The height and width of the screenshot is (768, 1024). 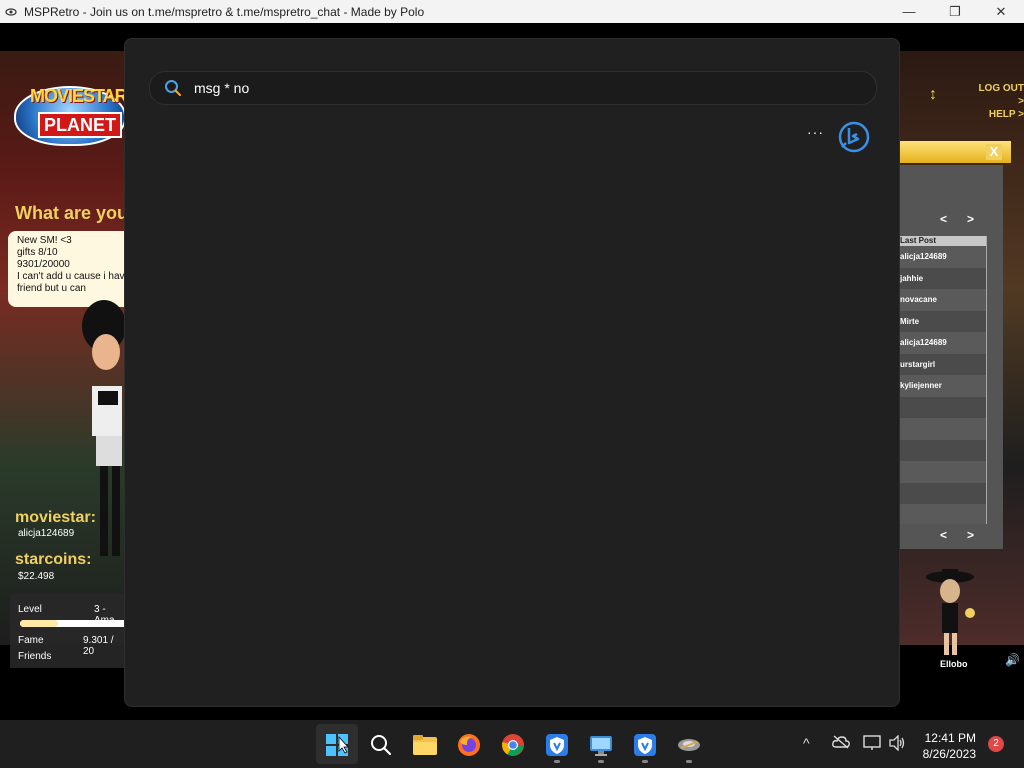 What do you see at coordinates (1001, 11) in the screenshot?
I see `close-window-button: ✕` at bounding box center [1001, 11].